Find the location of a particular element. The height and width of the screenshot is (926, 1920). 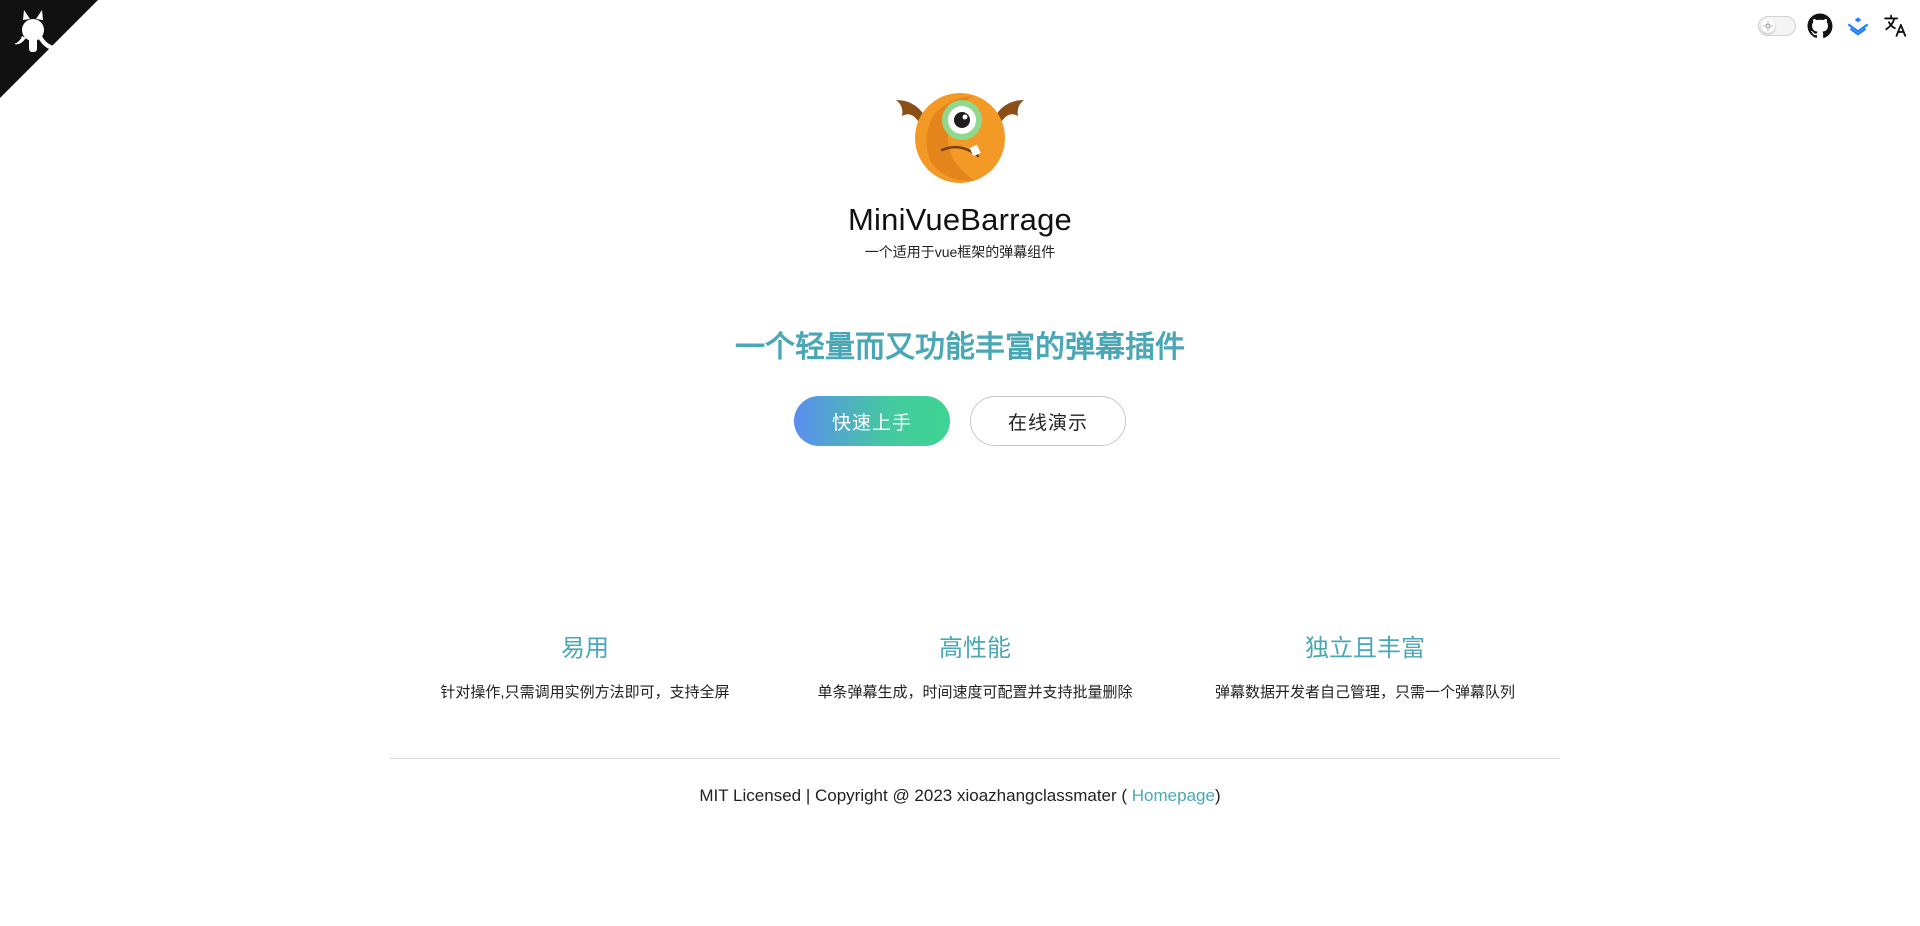

get-started-button: 快速上手 is located at coordinates (872, 421).